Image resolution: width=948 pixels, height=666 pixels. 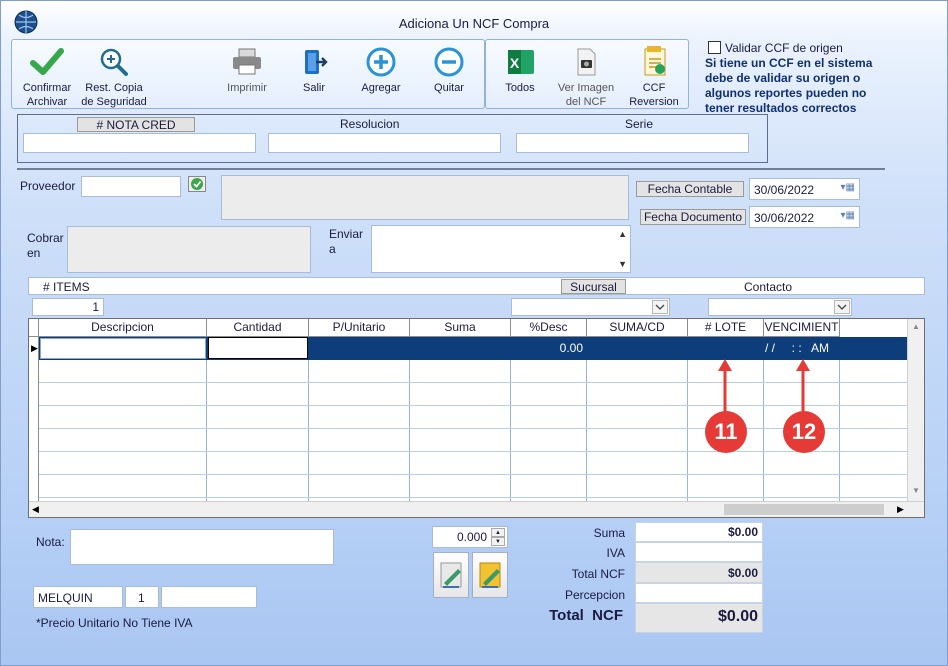 I want to click on rest-copia-label: Rest. Copia de Seguridad, so click(x=114, y=95).